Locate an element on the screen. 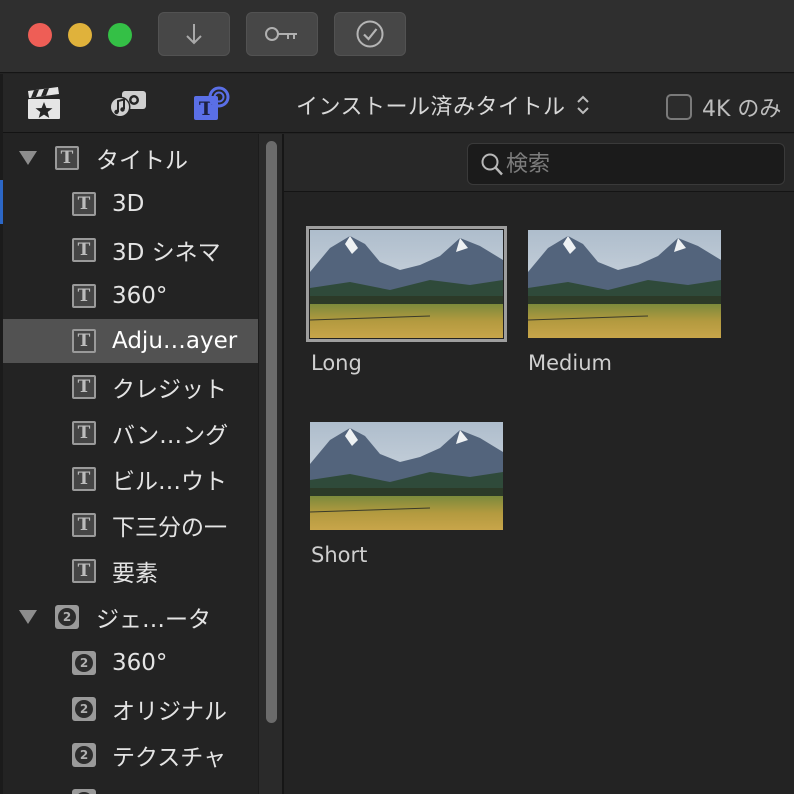  libraries-toggle is located at coordinates (44, 104).